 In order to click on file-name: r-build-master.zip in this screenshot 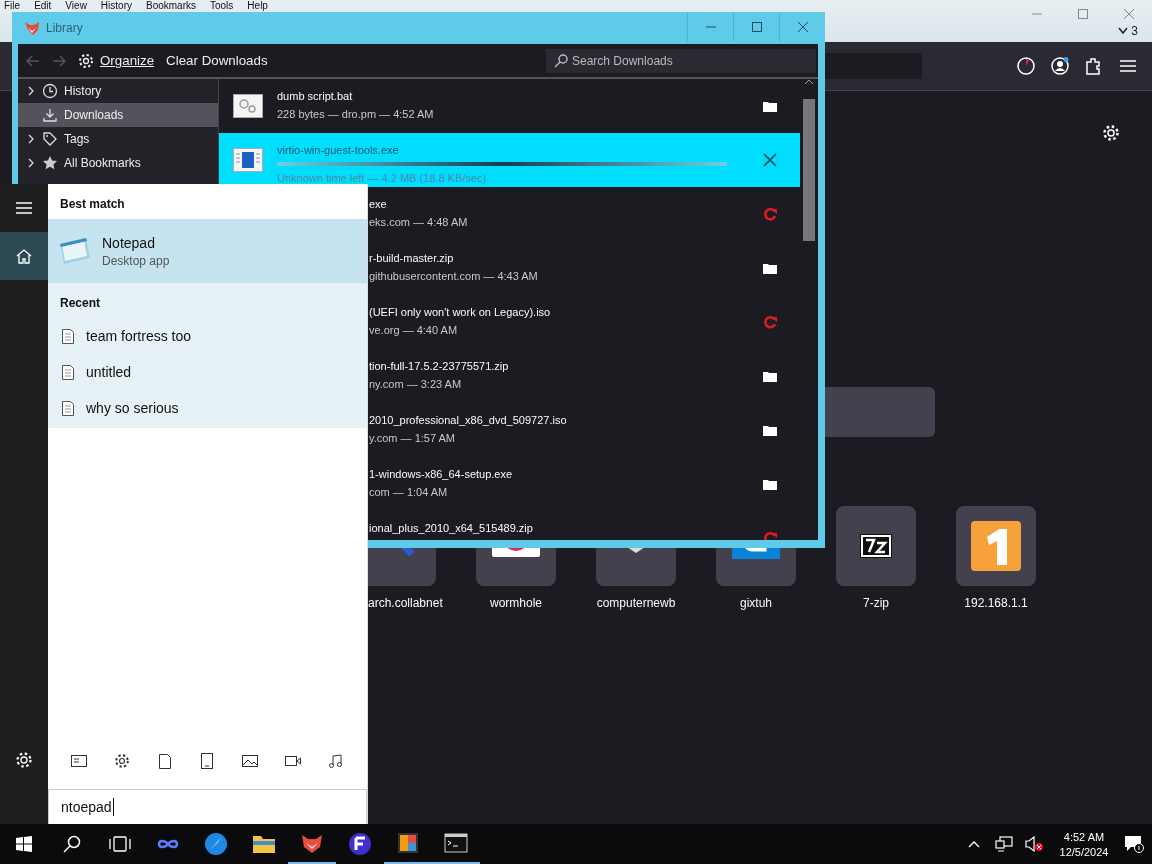, I will do `click(412, 258)`.